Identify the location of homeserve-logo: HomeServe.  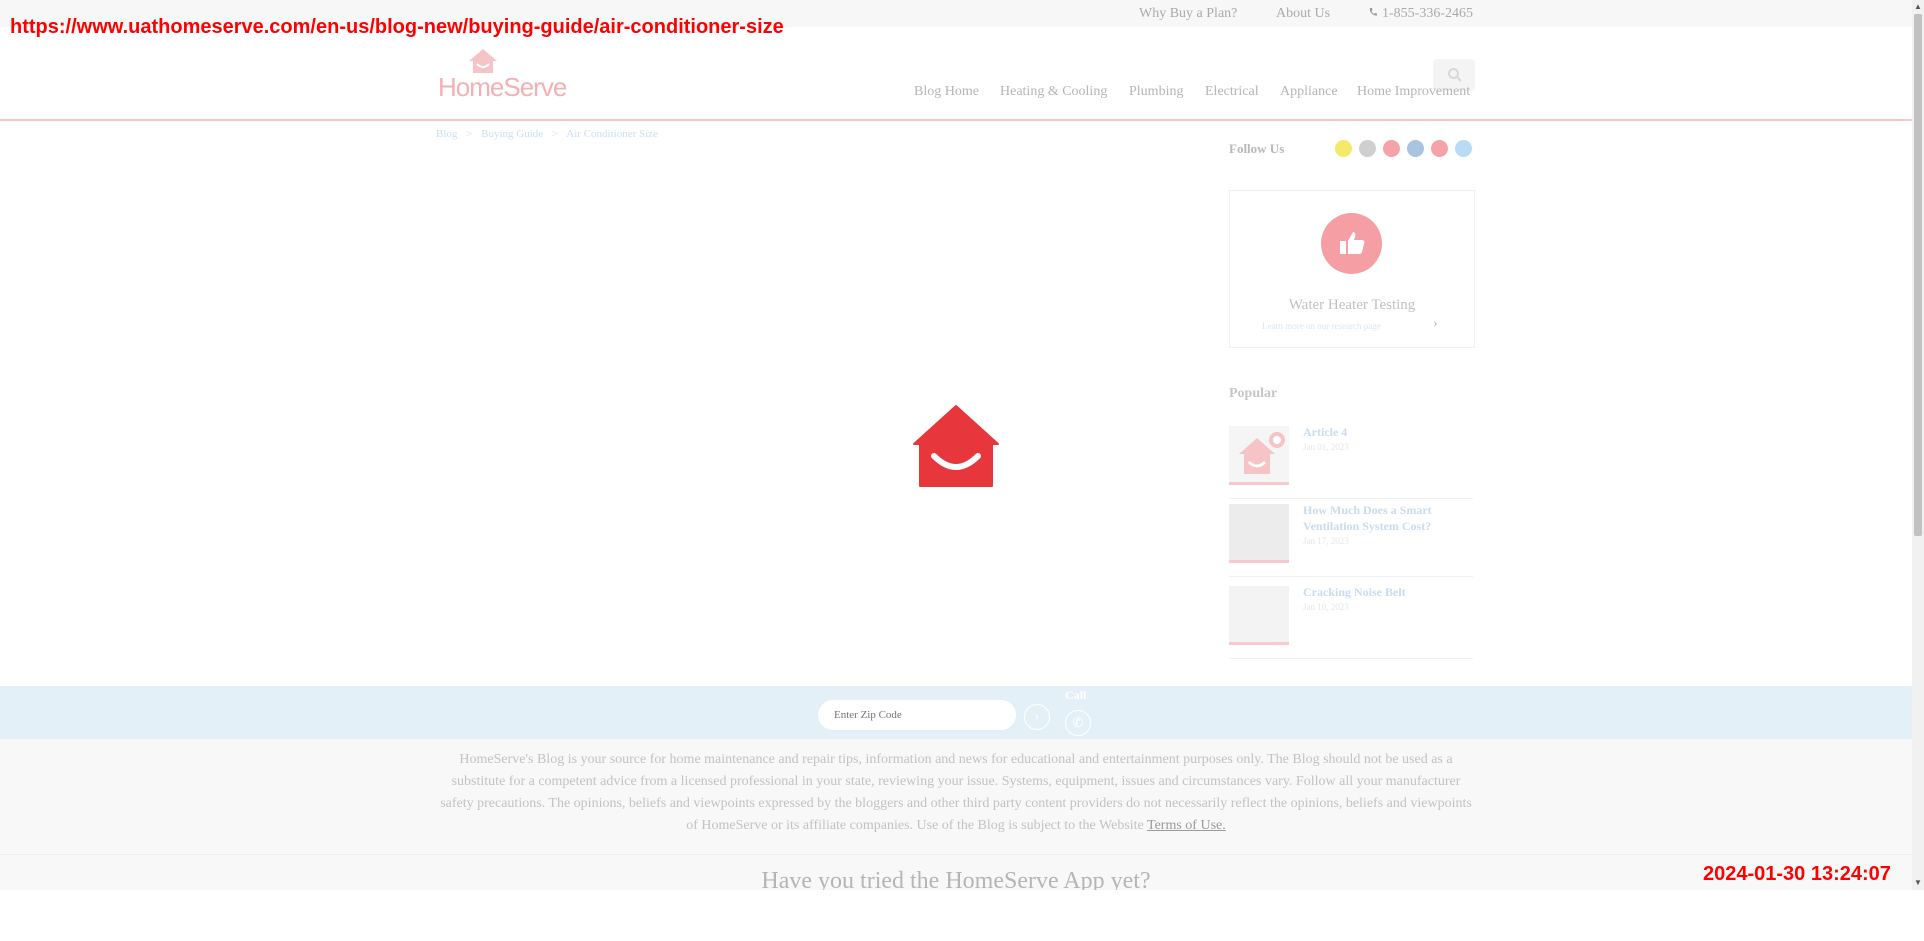
(508, 78).